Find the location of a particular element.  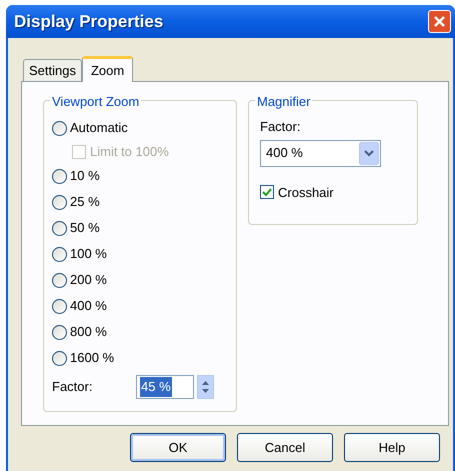

radio-label: 10 % is located at coordinates (85, 176).